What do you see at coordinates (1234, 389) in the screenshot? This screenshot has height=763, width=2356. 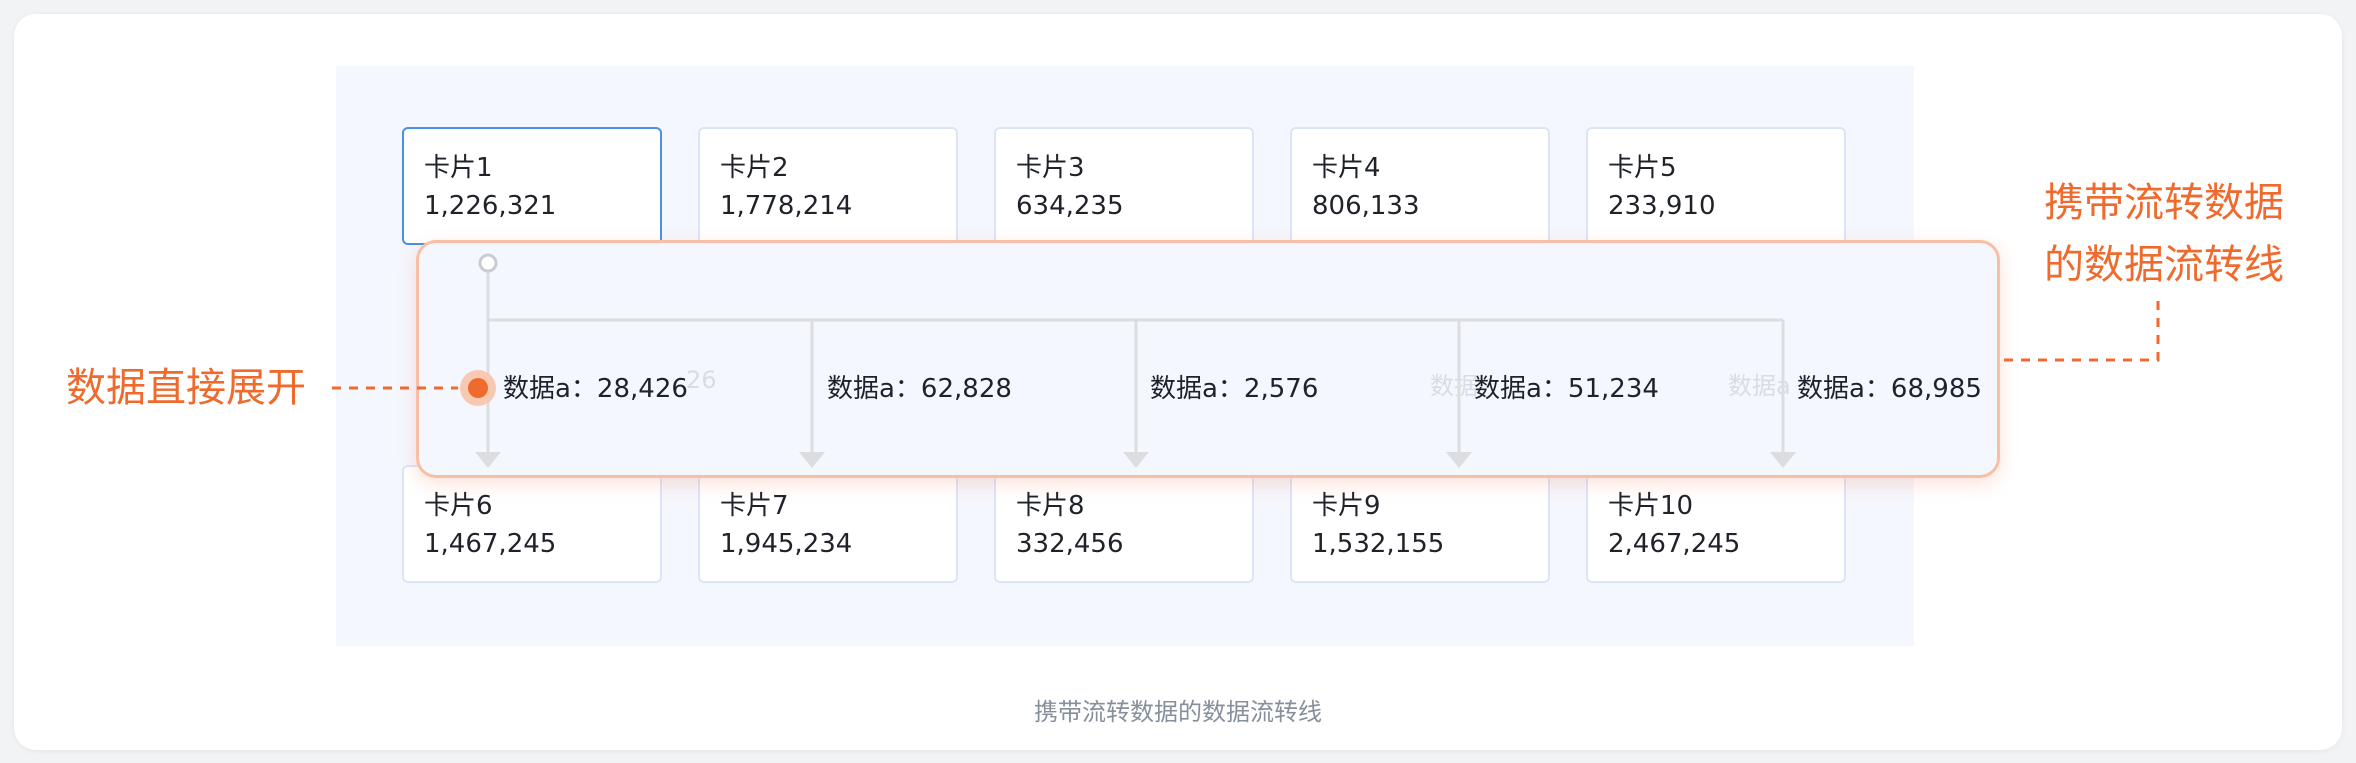 I see `flow-data-label: 数据a：2,576` at bounding box center [1234, 389].